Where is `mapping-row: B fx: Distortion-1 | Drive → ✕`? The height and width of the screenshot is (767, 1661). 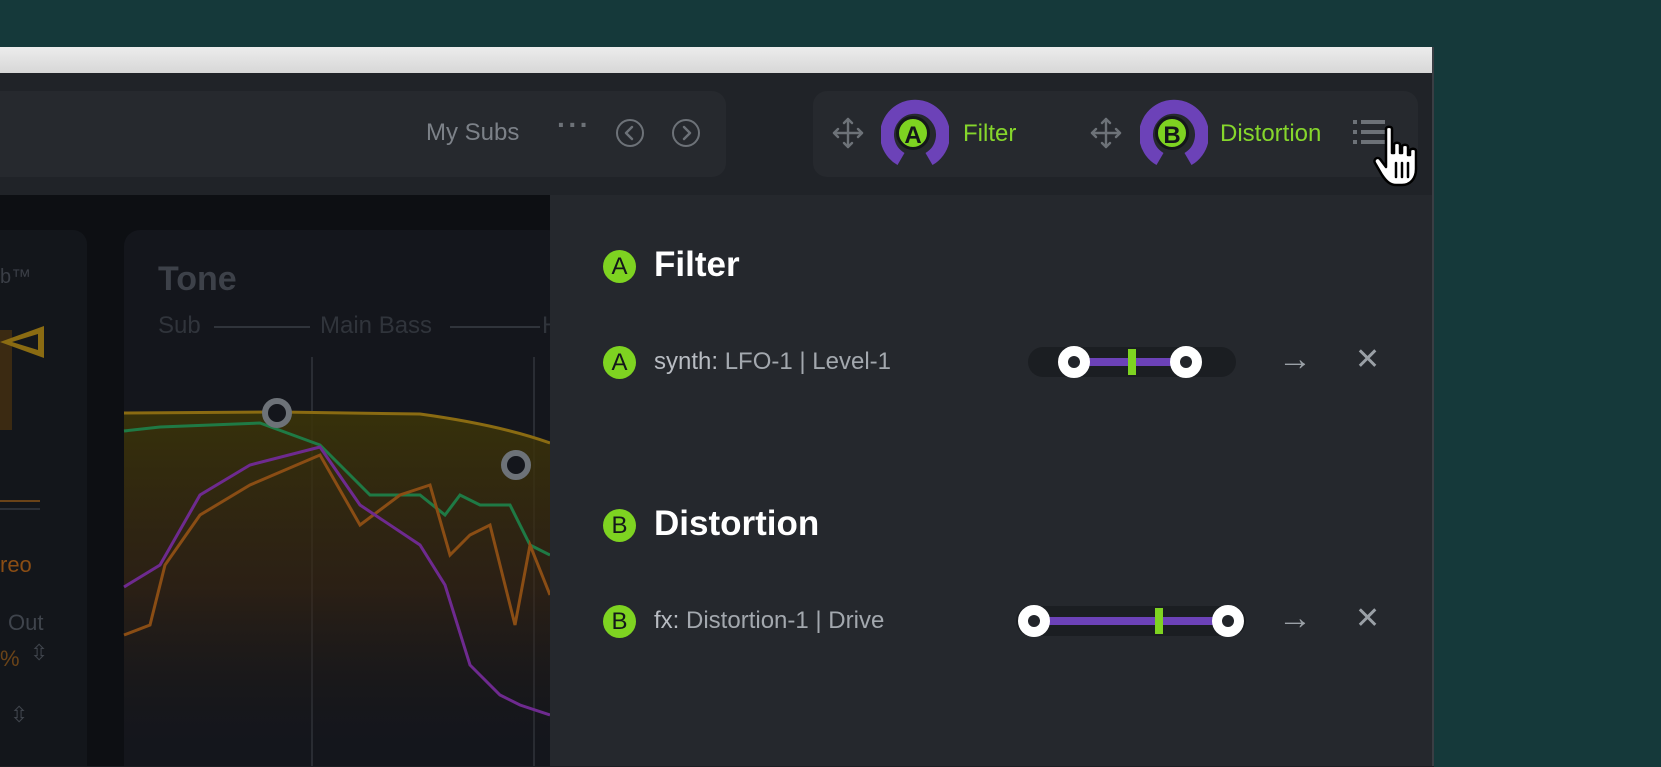
mapping-row: B fx: Distortion-1 | Drive → ✕ is located at coordinates (991, 621).